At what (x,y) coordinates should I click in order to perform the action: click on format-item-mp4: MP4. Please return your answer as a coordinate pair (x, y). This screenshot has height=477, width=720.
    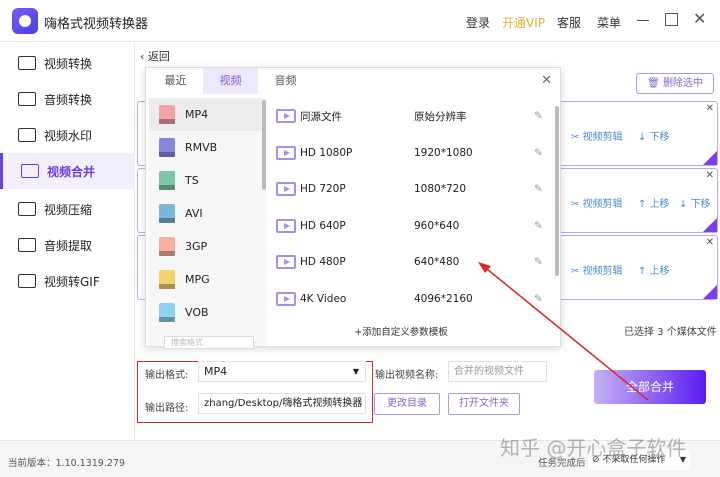
    Looking at the image, I should click on (205, 114).